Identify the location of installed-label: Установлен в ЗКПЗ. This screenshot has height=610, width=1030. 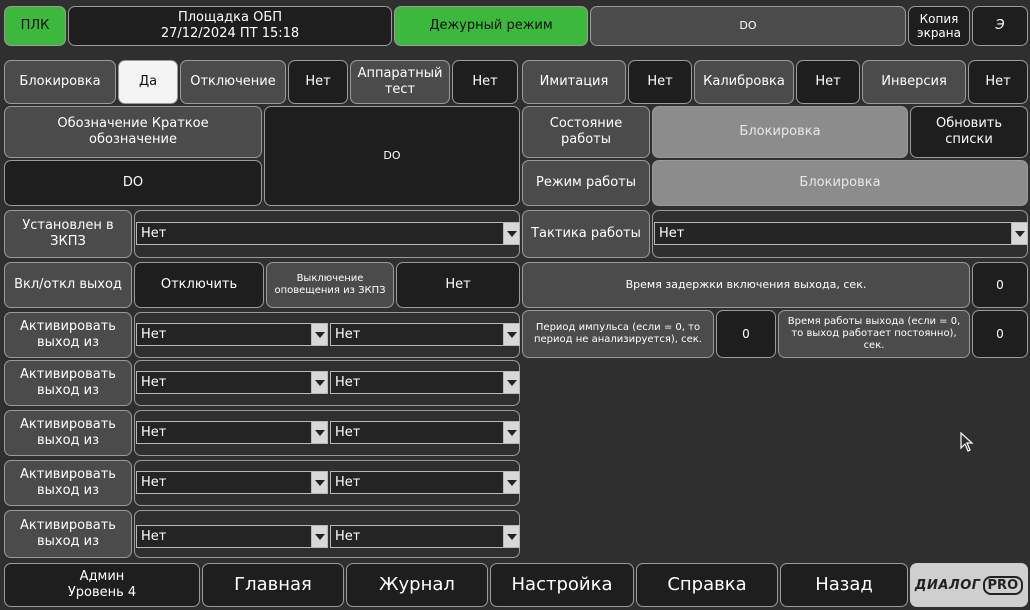
(68, 234).